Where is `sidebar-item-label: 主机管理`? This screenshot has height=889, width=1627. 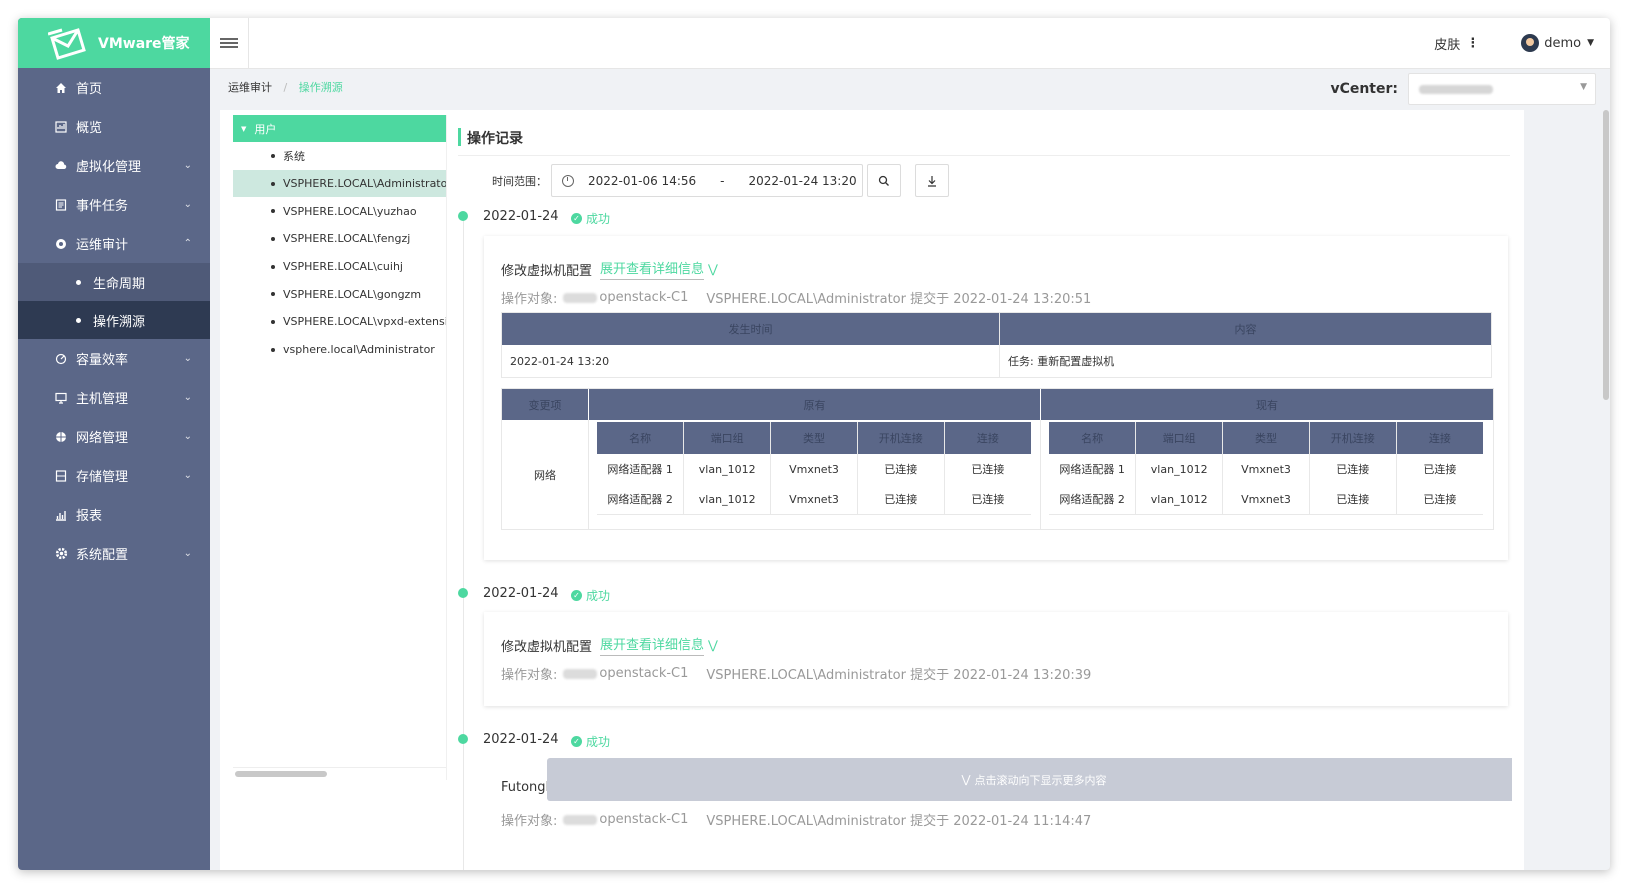 sidebar-item-label: 主机管理 is located at coordinates (102, 399).